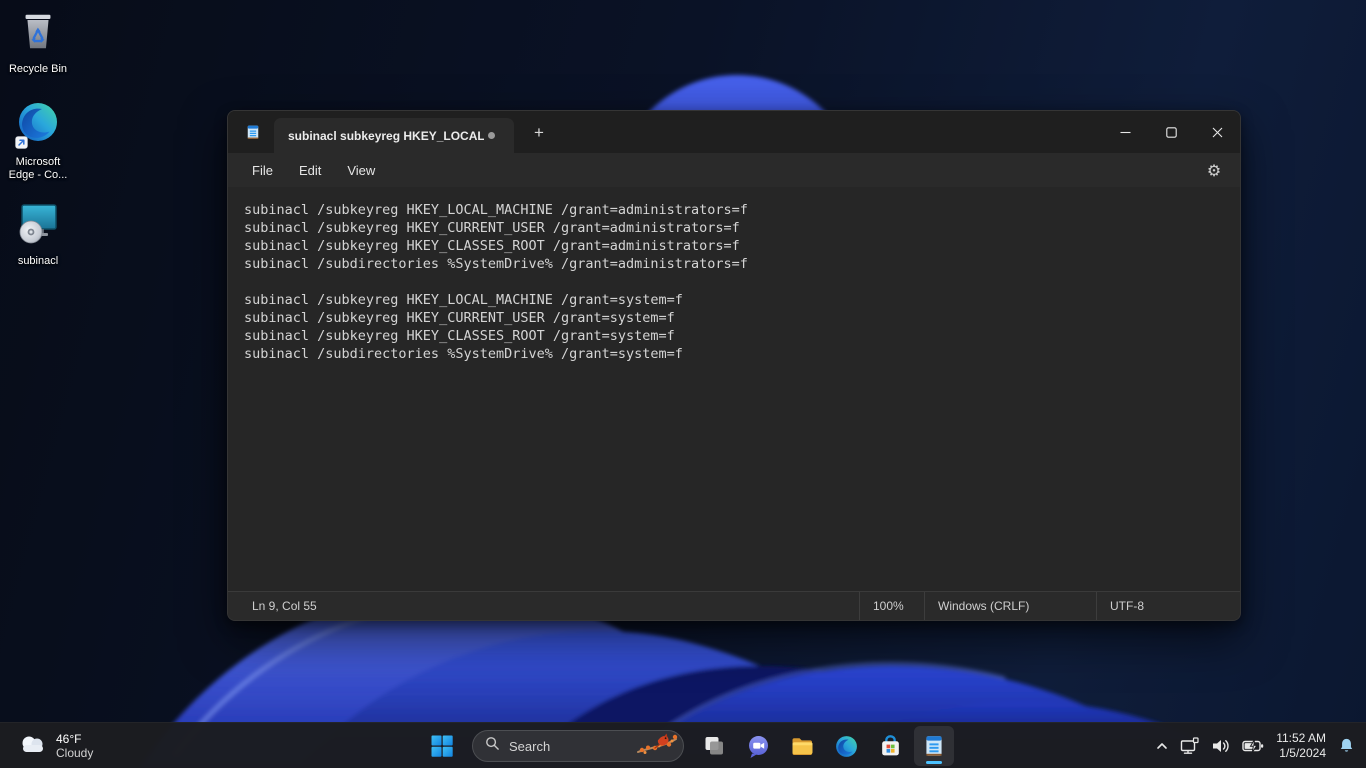  I want to click on chat-video-icon, so click(758, 746).